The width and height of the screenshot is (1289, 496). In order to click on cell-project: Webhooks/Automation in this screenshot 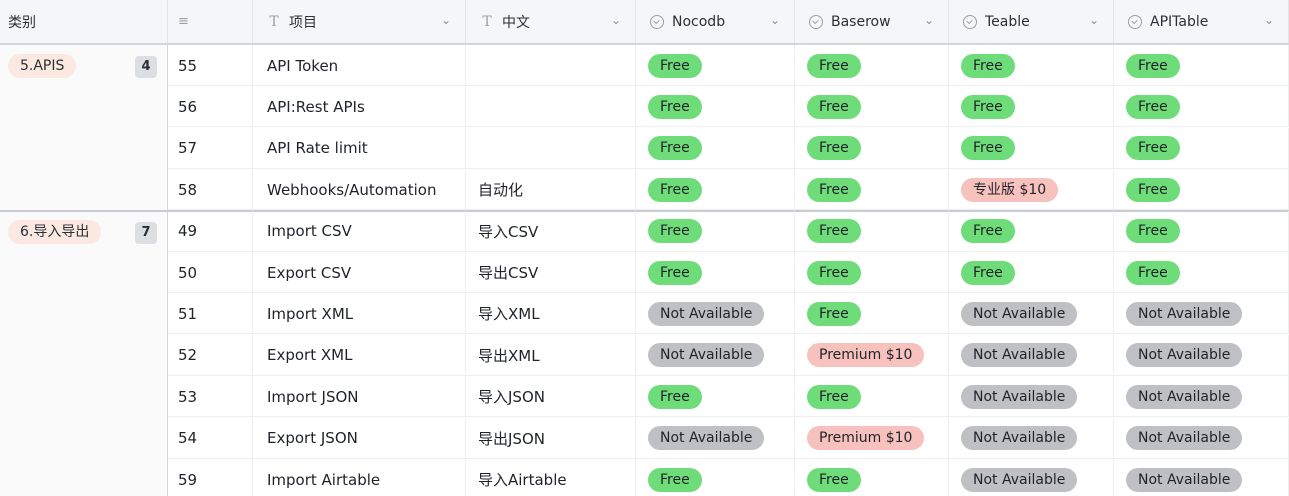, I will do `click(359, 190)`.